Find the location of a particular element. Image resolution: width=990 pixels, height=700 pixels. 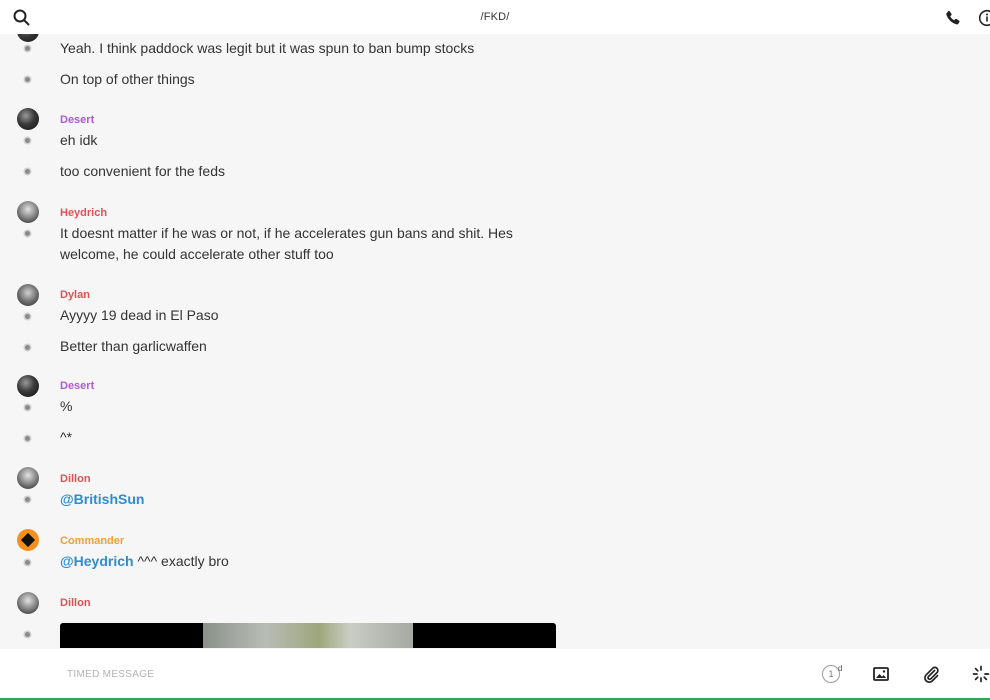

top-bar: /FKD/ is located at coordinates (495, 17).